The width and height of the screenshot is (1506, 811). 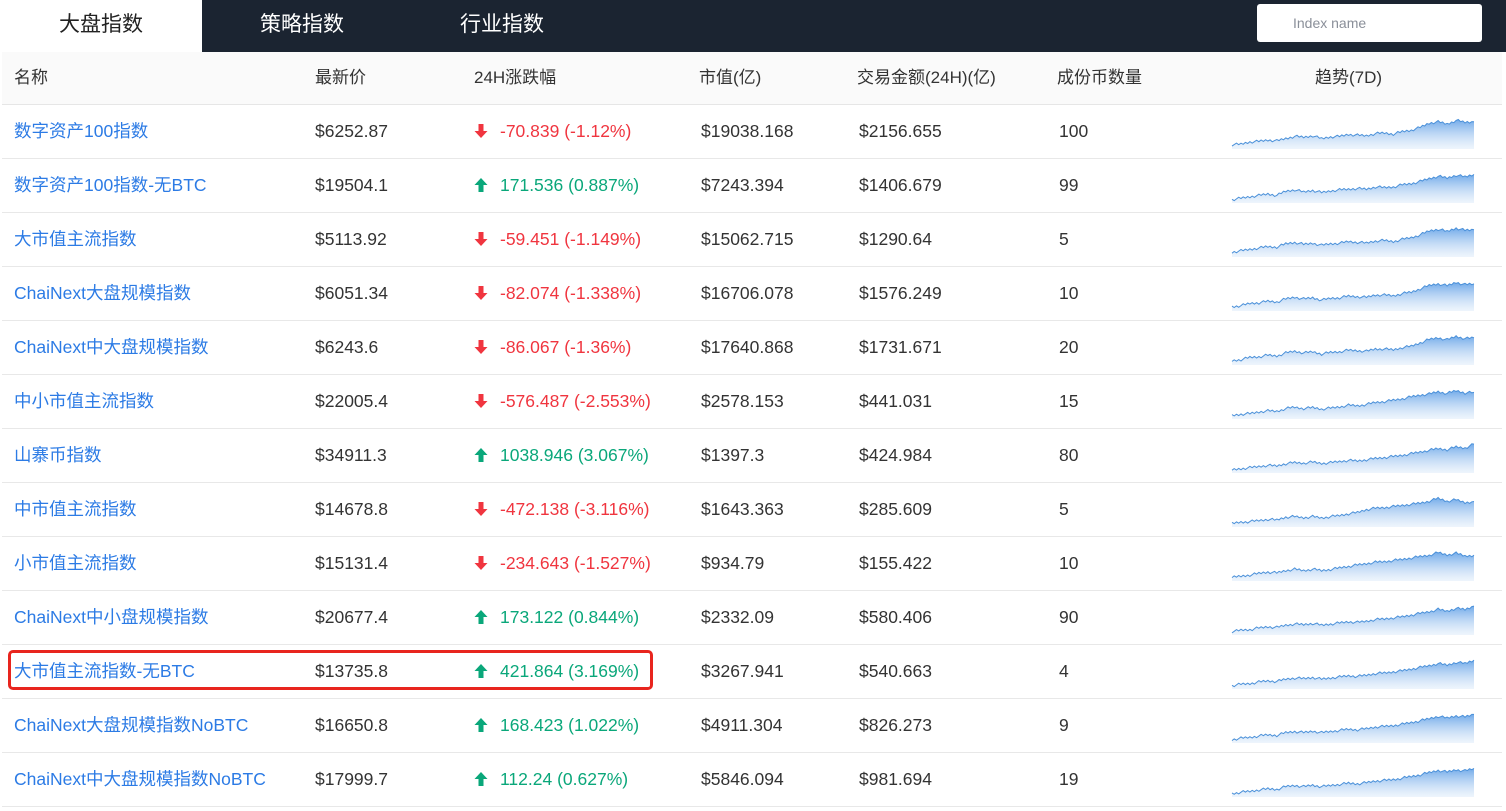 I want to click on column-header-trend: 趋势(7D), so click(x=1349, y=77).